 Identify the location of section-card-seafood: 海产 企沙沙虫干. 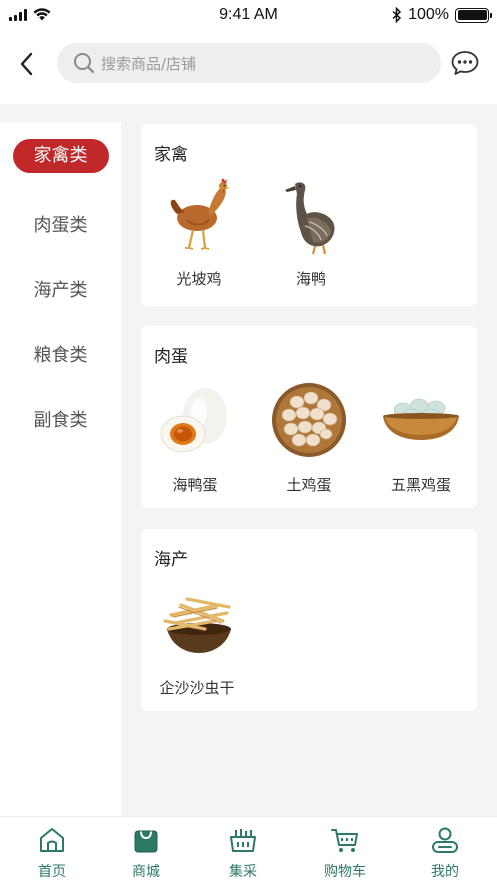
(309, 620).